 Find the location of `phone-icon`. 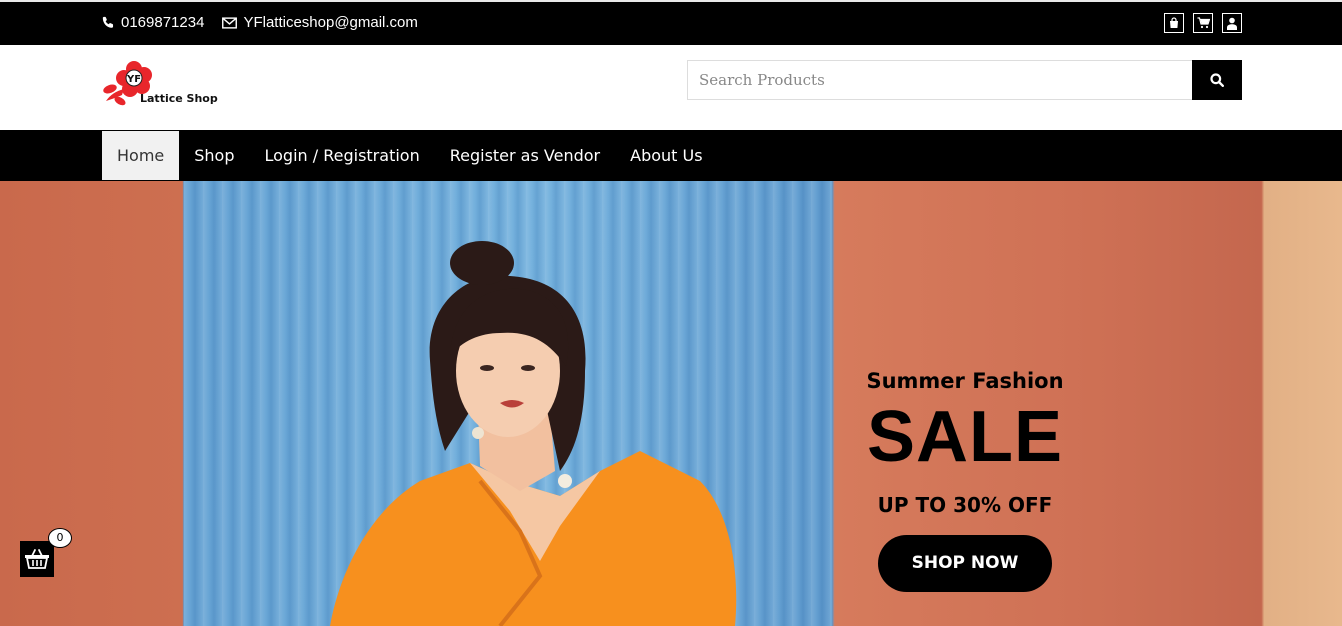

phone-icon is located at coordinates (108, 22).